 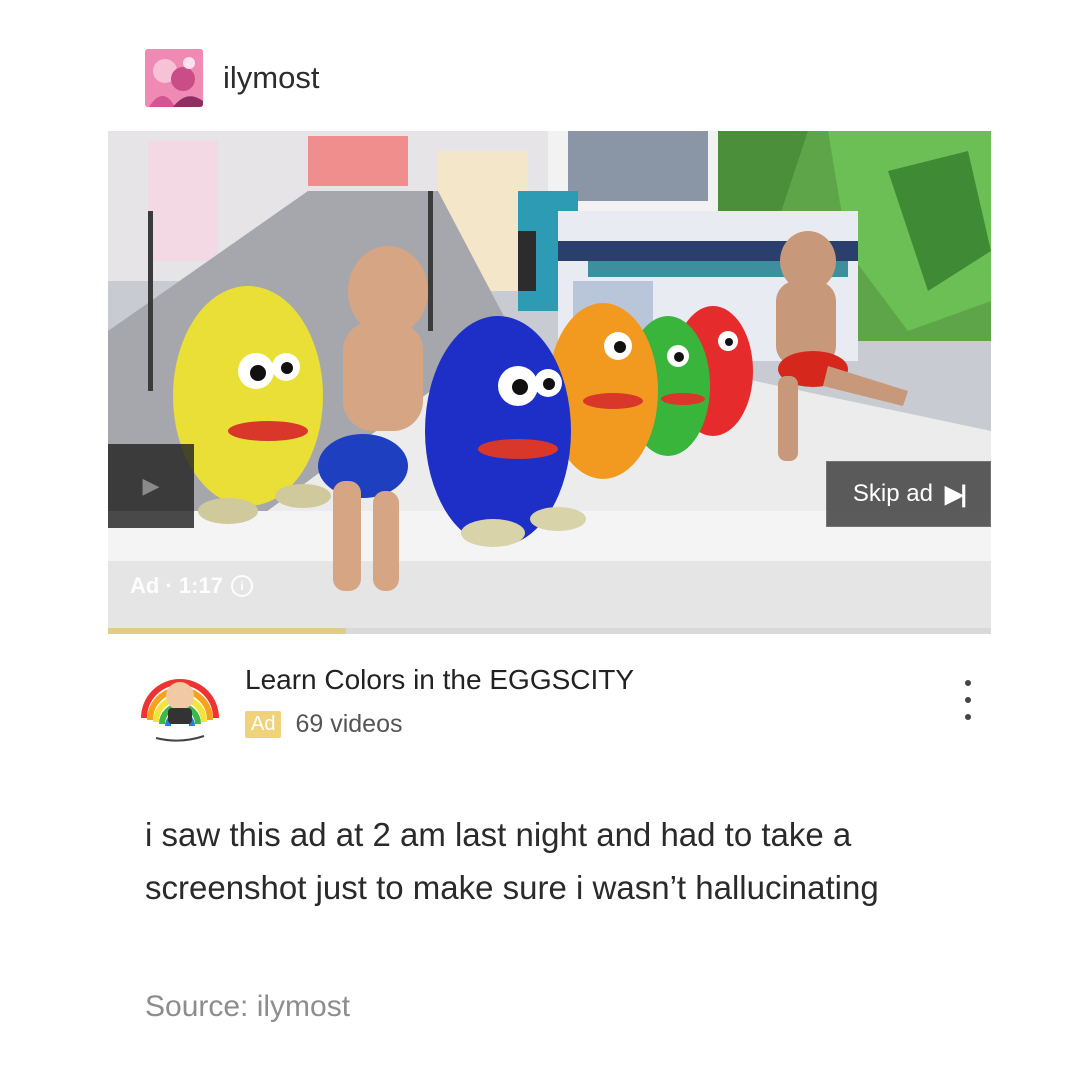 I want to click on post-header: ilymost, so click(x=232, y=78).